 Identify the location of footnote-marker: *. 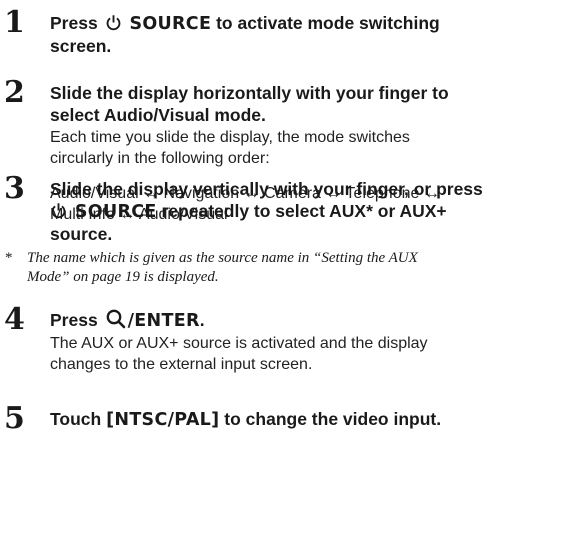
(9, 258).